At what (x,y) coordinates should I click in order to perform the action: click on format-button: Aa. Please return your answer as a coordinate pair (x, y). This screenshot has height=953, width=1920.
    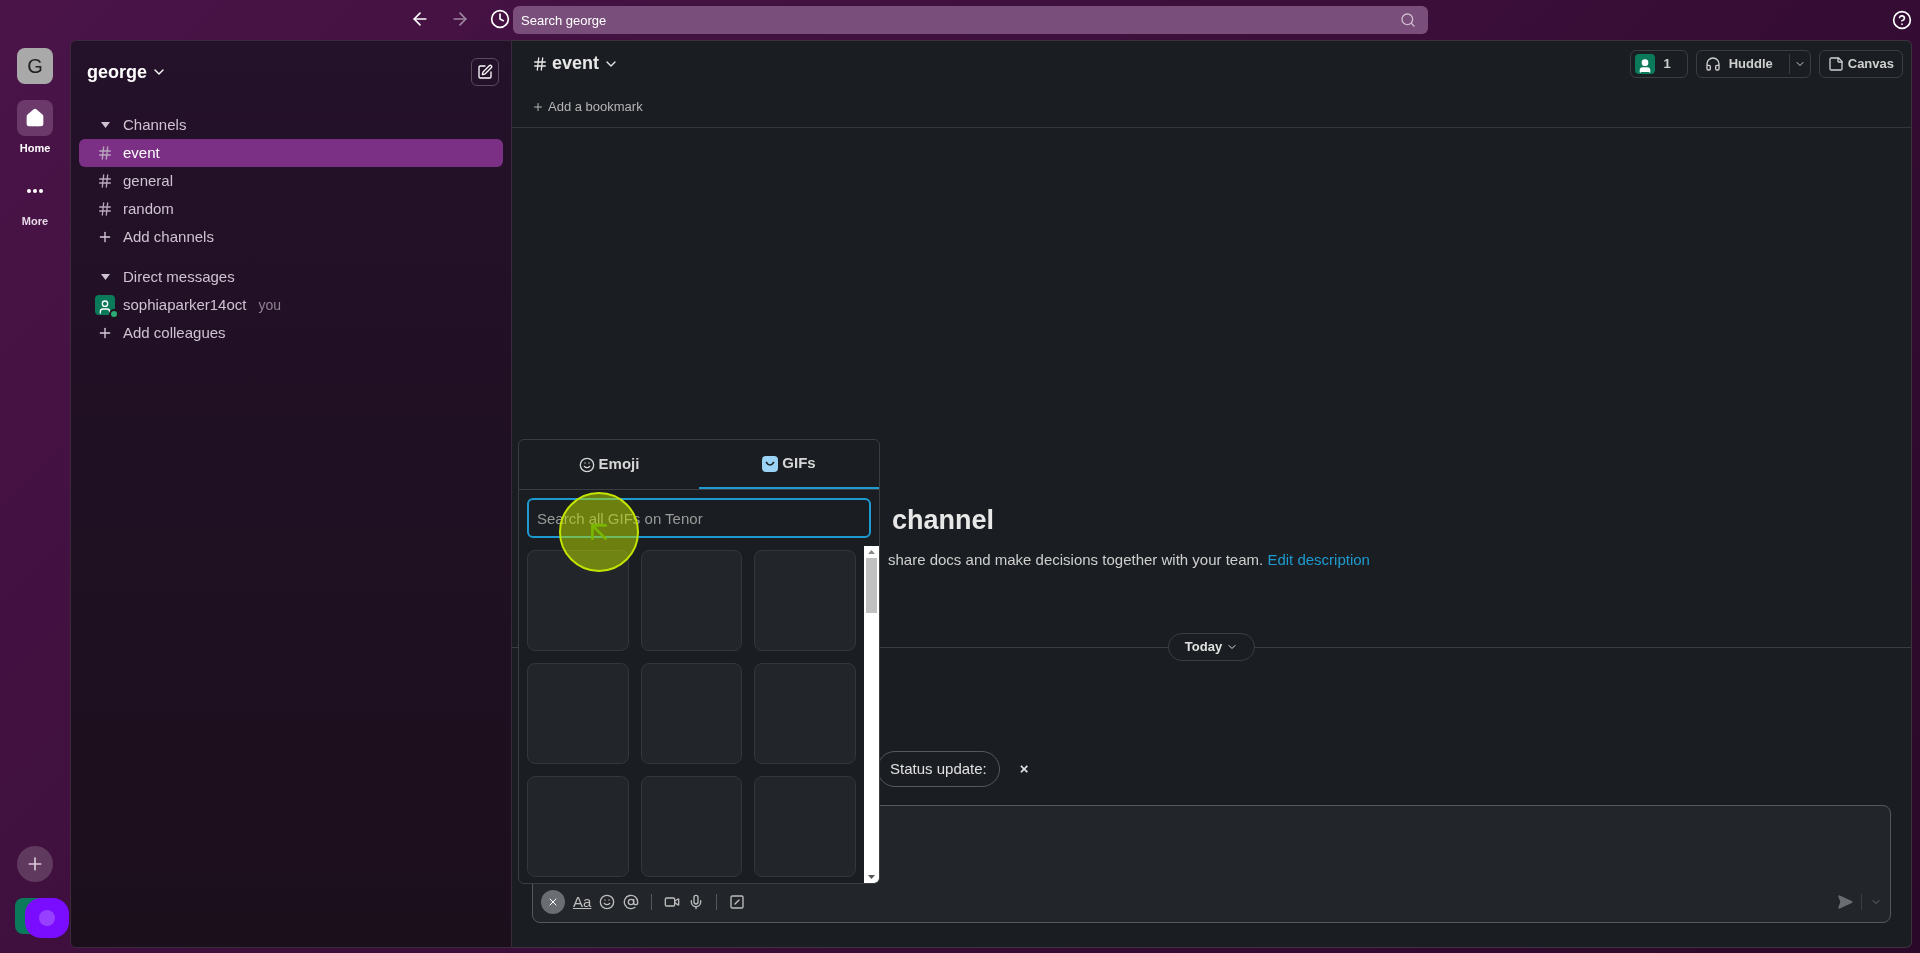
    Looking at the image, I should click on (582, 902).